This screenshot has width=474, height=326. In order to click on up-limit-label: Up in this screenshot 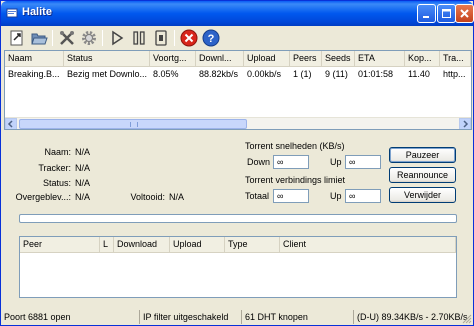, I will do `click(336, 162)`.